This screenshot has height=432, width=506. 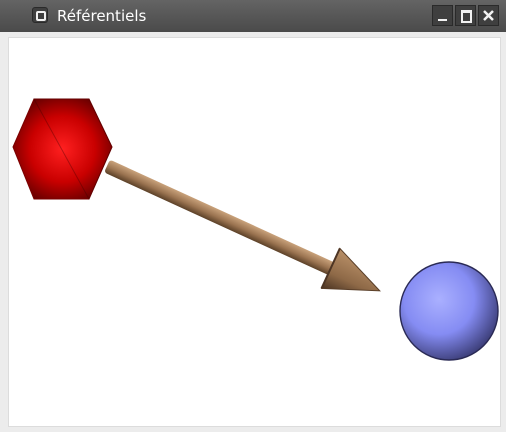 What do you see at coordinates (40, 15) in the screenshot?
I see `window-menu-icon` at bounding box center [40, 15].